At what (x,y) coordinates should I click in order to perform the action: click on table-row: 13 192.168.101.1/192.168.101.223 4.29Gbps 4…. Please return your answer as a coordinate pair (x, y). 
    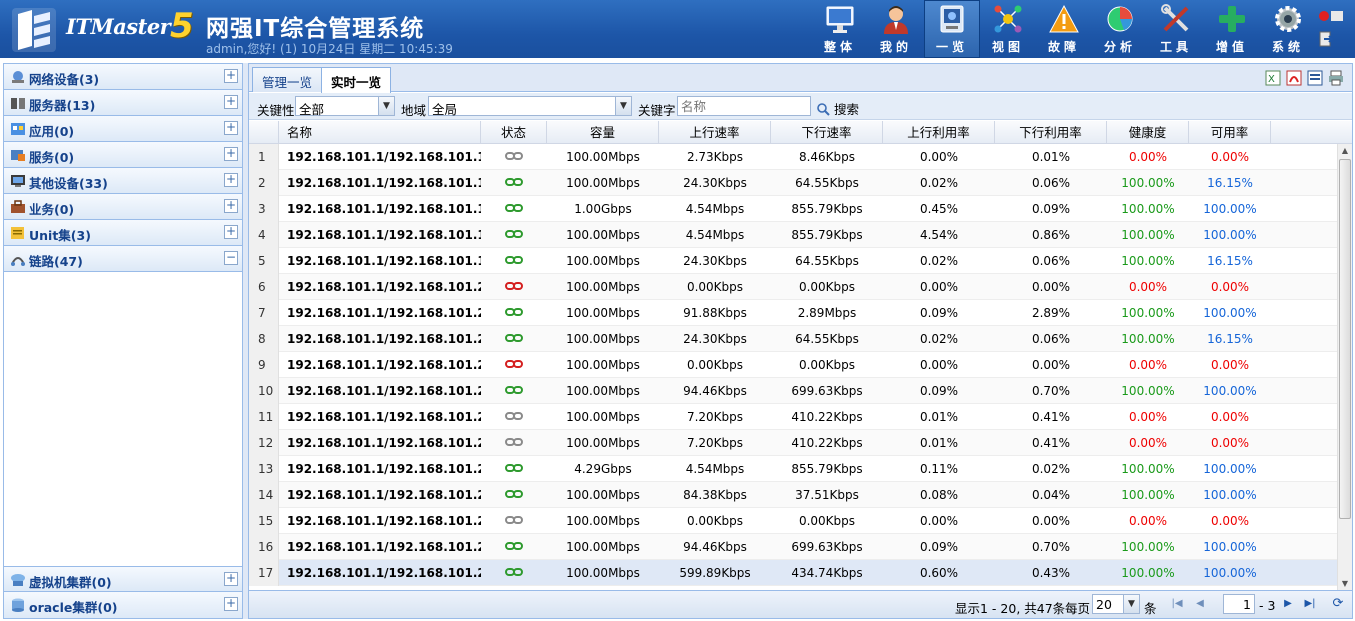
    Looking at the image, I should click on (793, 469).